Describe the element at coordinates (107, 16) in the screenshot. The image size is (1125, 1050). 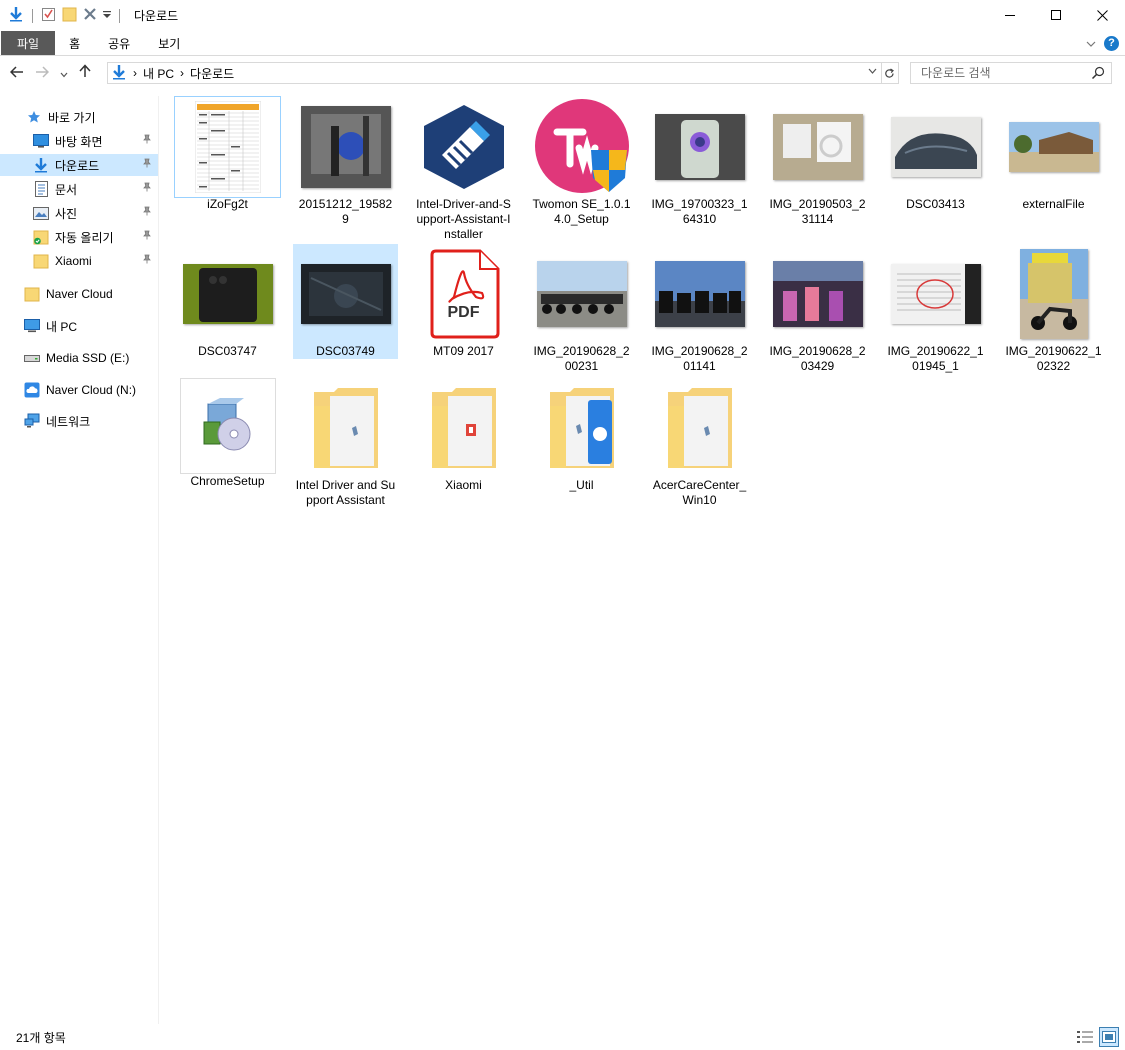
I see `customize-toolbar-icon` at that location.